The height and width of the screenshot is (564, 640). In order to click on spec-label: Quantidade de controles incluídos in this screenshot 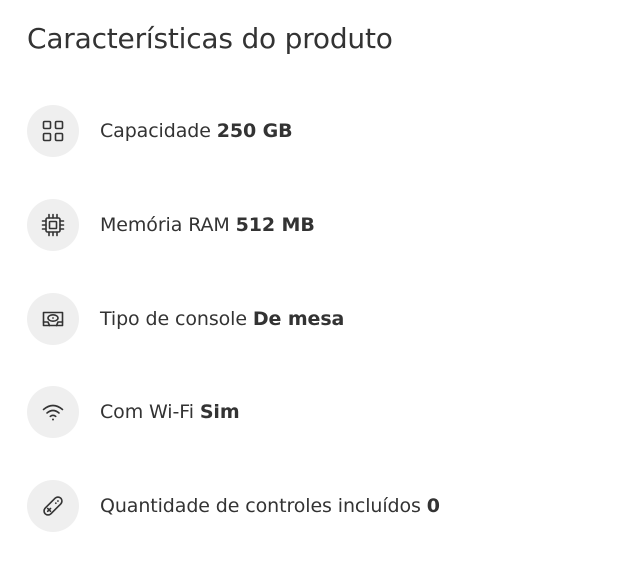, I will do `click(260, 506)`.